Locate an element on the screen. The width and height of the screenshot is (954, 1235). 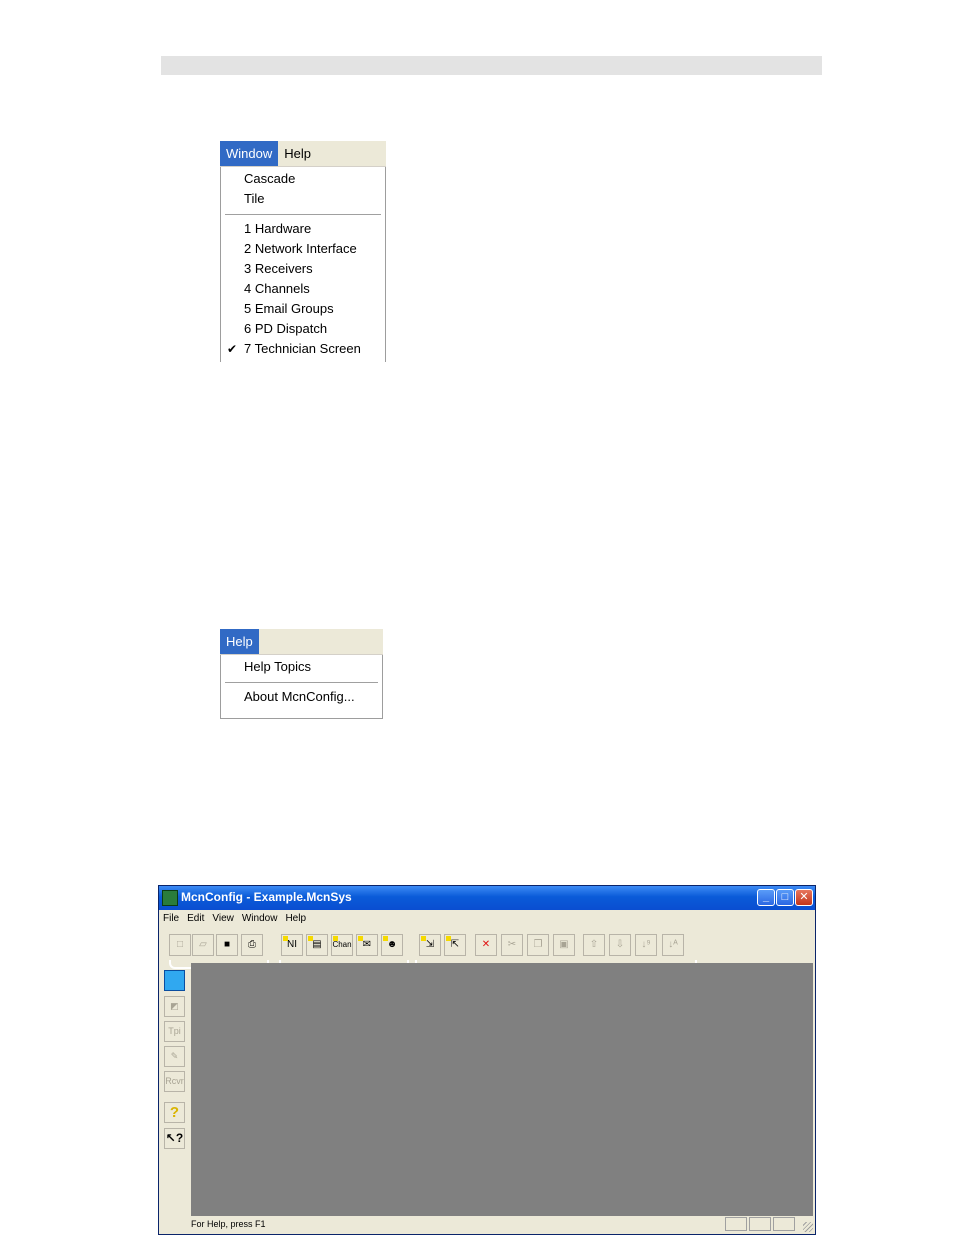
maximize-button: □ is located at coordinates (785, 897).